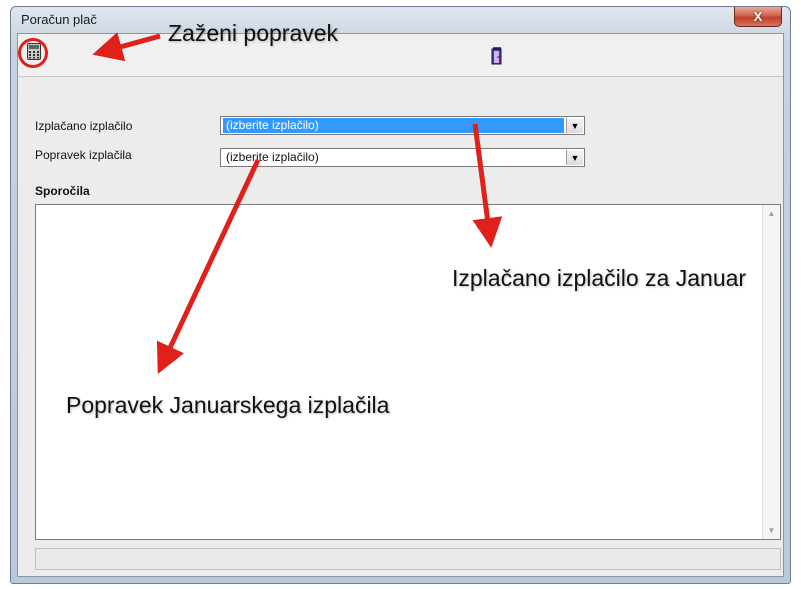 The image size is (801, 589). Describe the element at coordinates (400, 55) in the screenshot. I see `toolbar` at that location.